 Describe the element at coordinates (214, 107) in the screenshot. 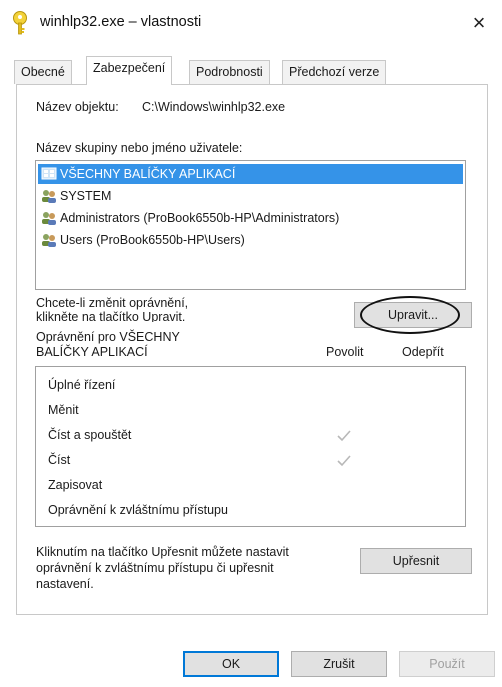

I see `object-name-value: C:\Windows\winhlp32.exe` at that location.